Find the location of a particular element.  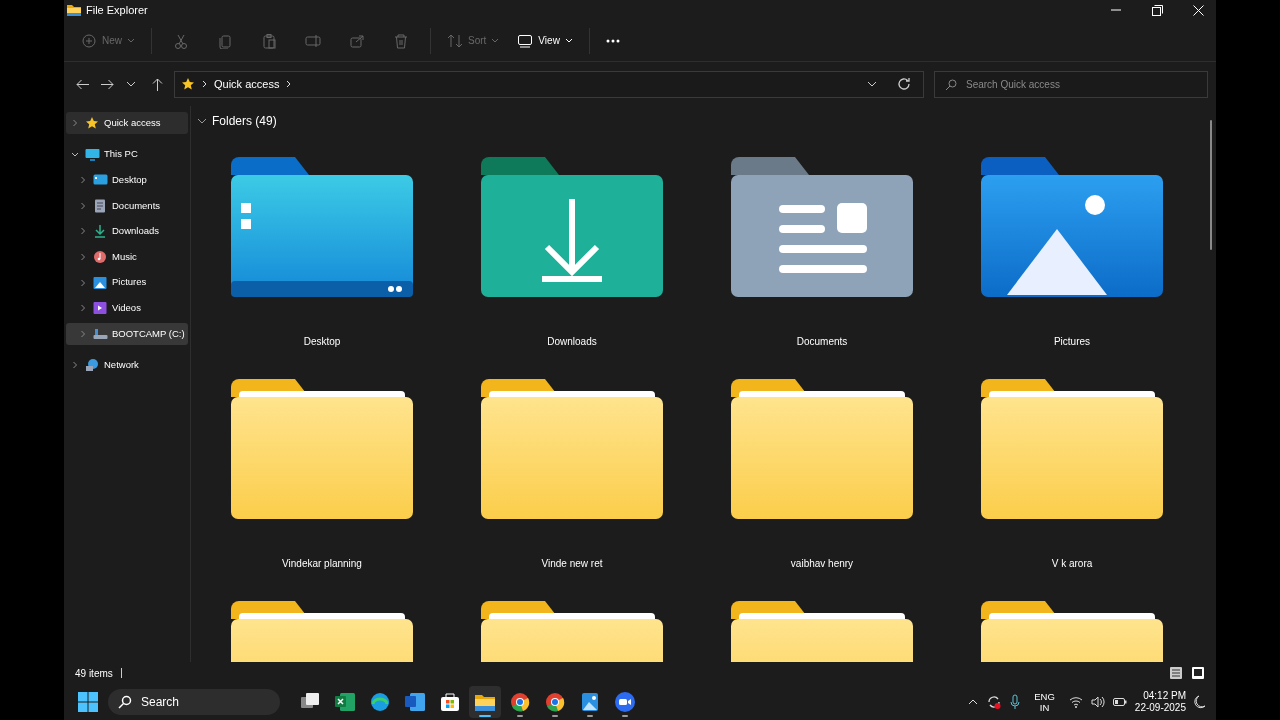

chevron-up-icon is located at coordinates (973, 702).